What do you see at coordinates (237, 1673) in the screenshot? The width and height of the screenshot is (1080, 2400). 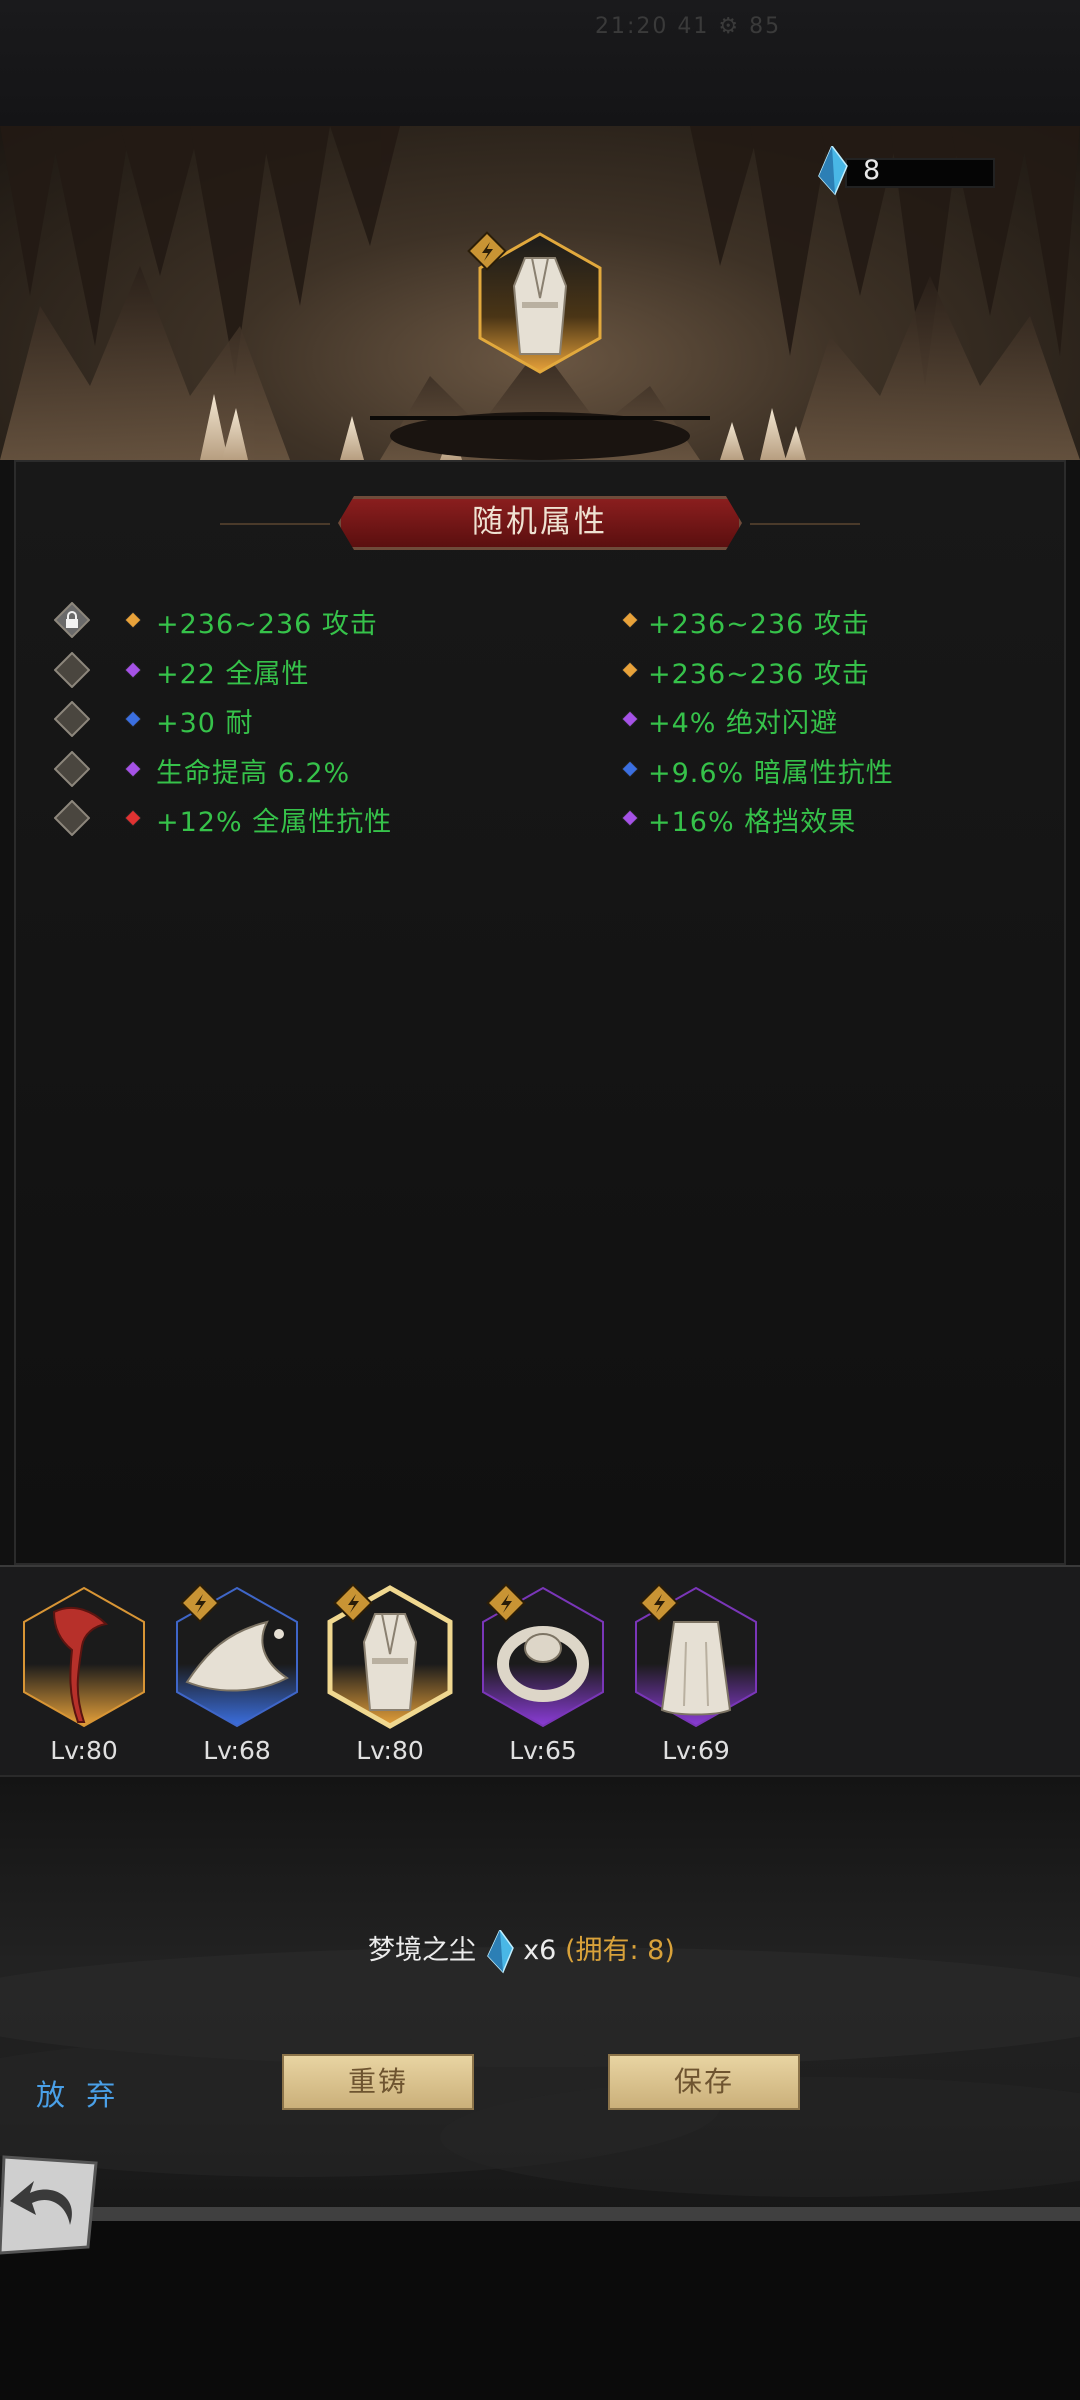 I see `equipment-slot-wizard-hat: Lv:68` at bounding box center [237, 1673].